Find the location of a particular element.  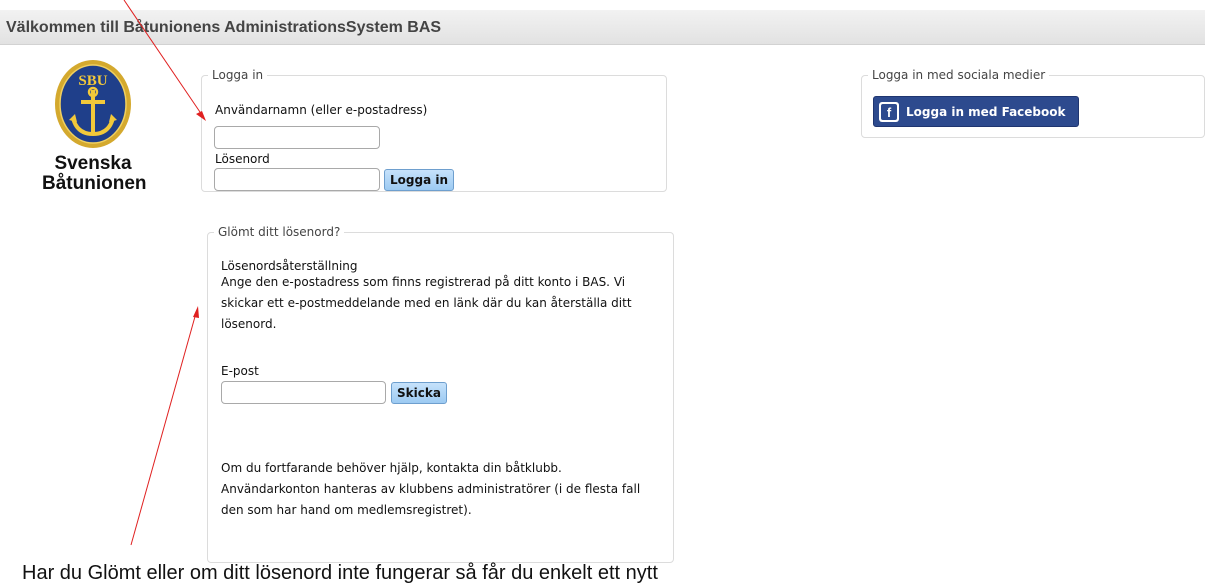

facebook-login-label: Logga in med Facebook is located at coordinates (986, 112).